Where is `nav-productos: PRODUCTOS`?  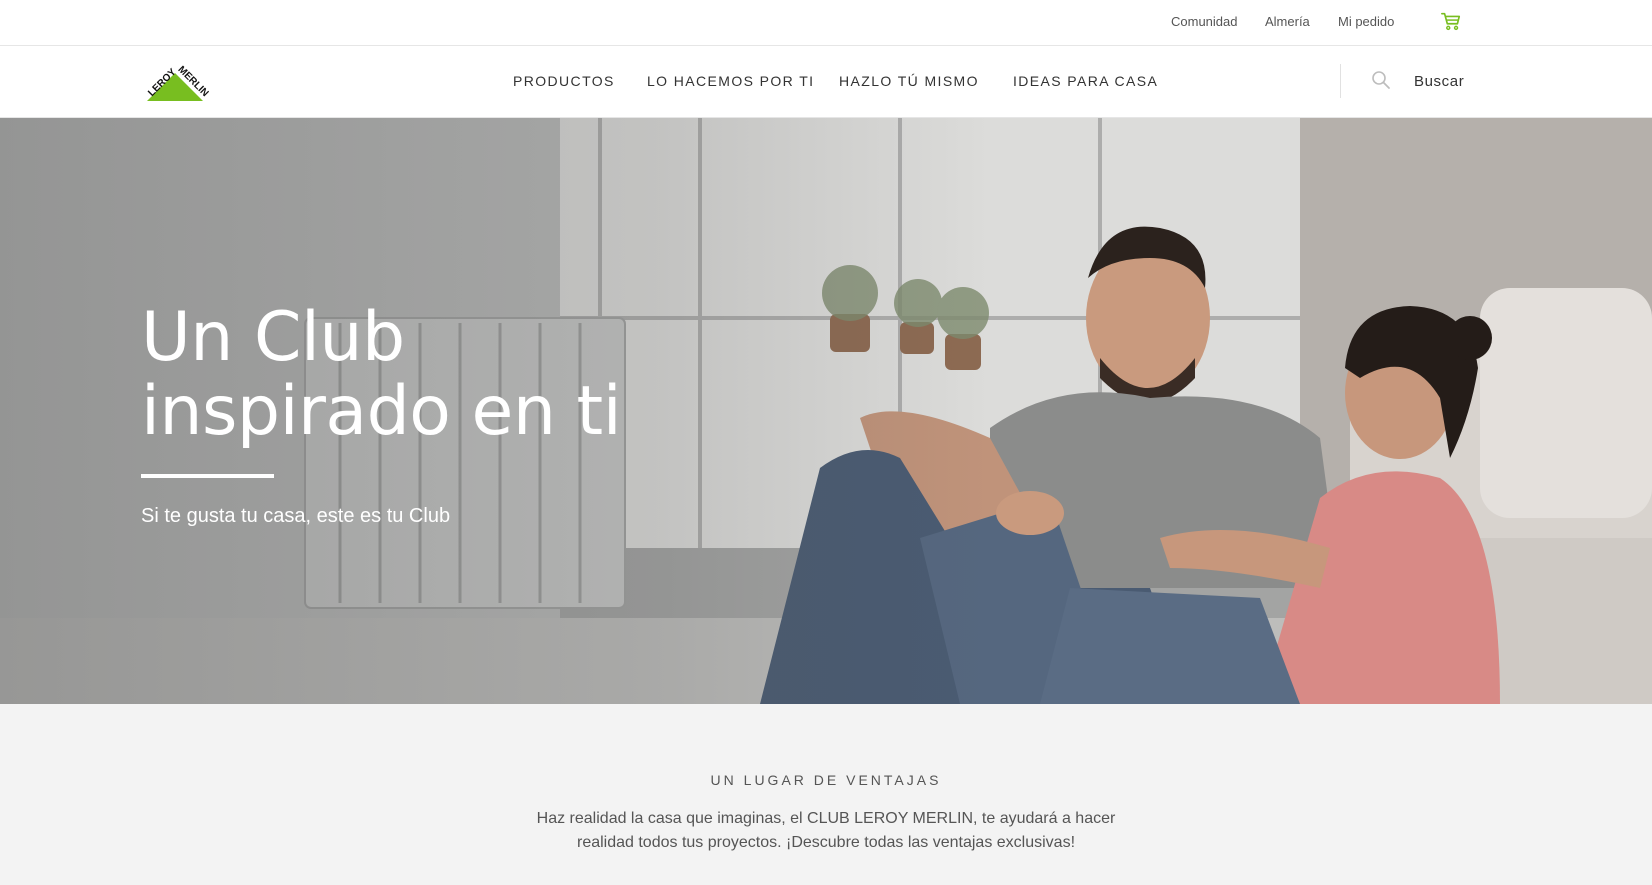 nav-productos: PRODUCTOS is located at coordinates (564, 81).